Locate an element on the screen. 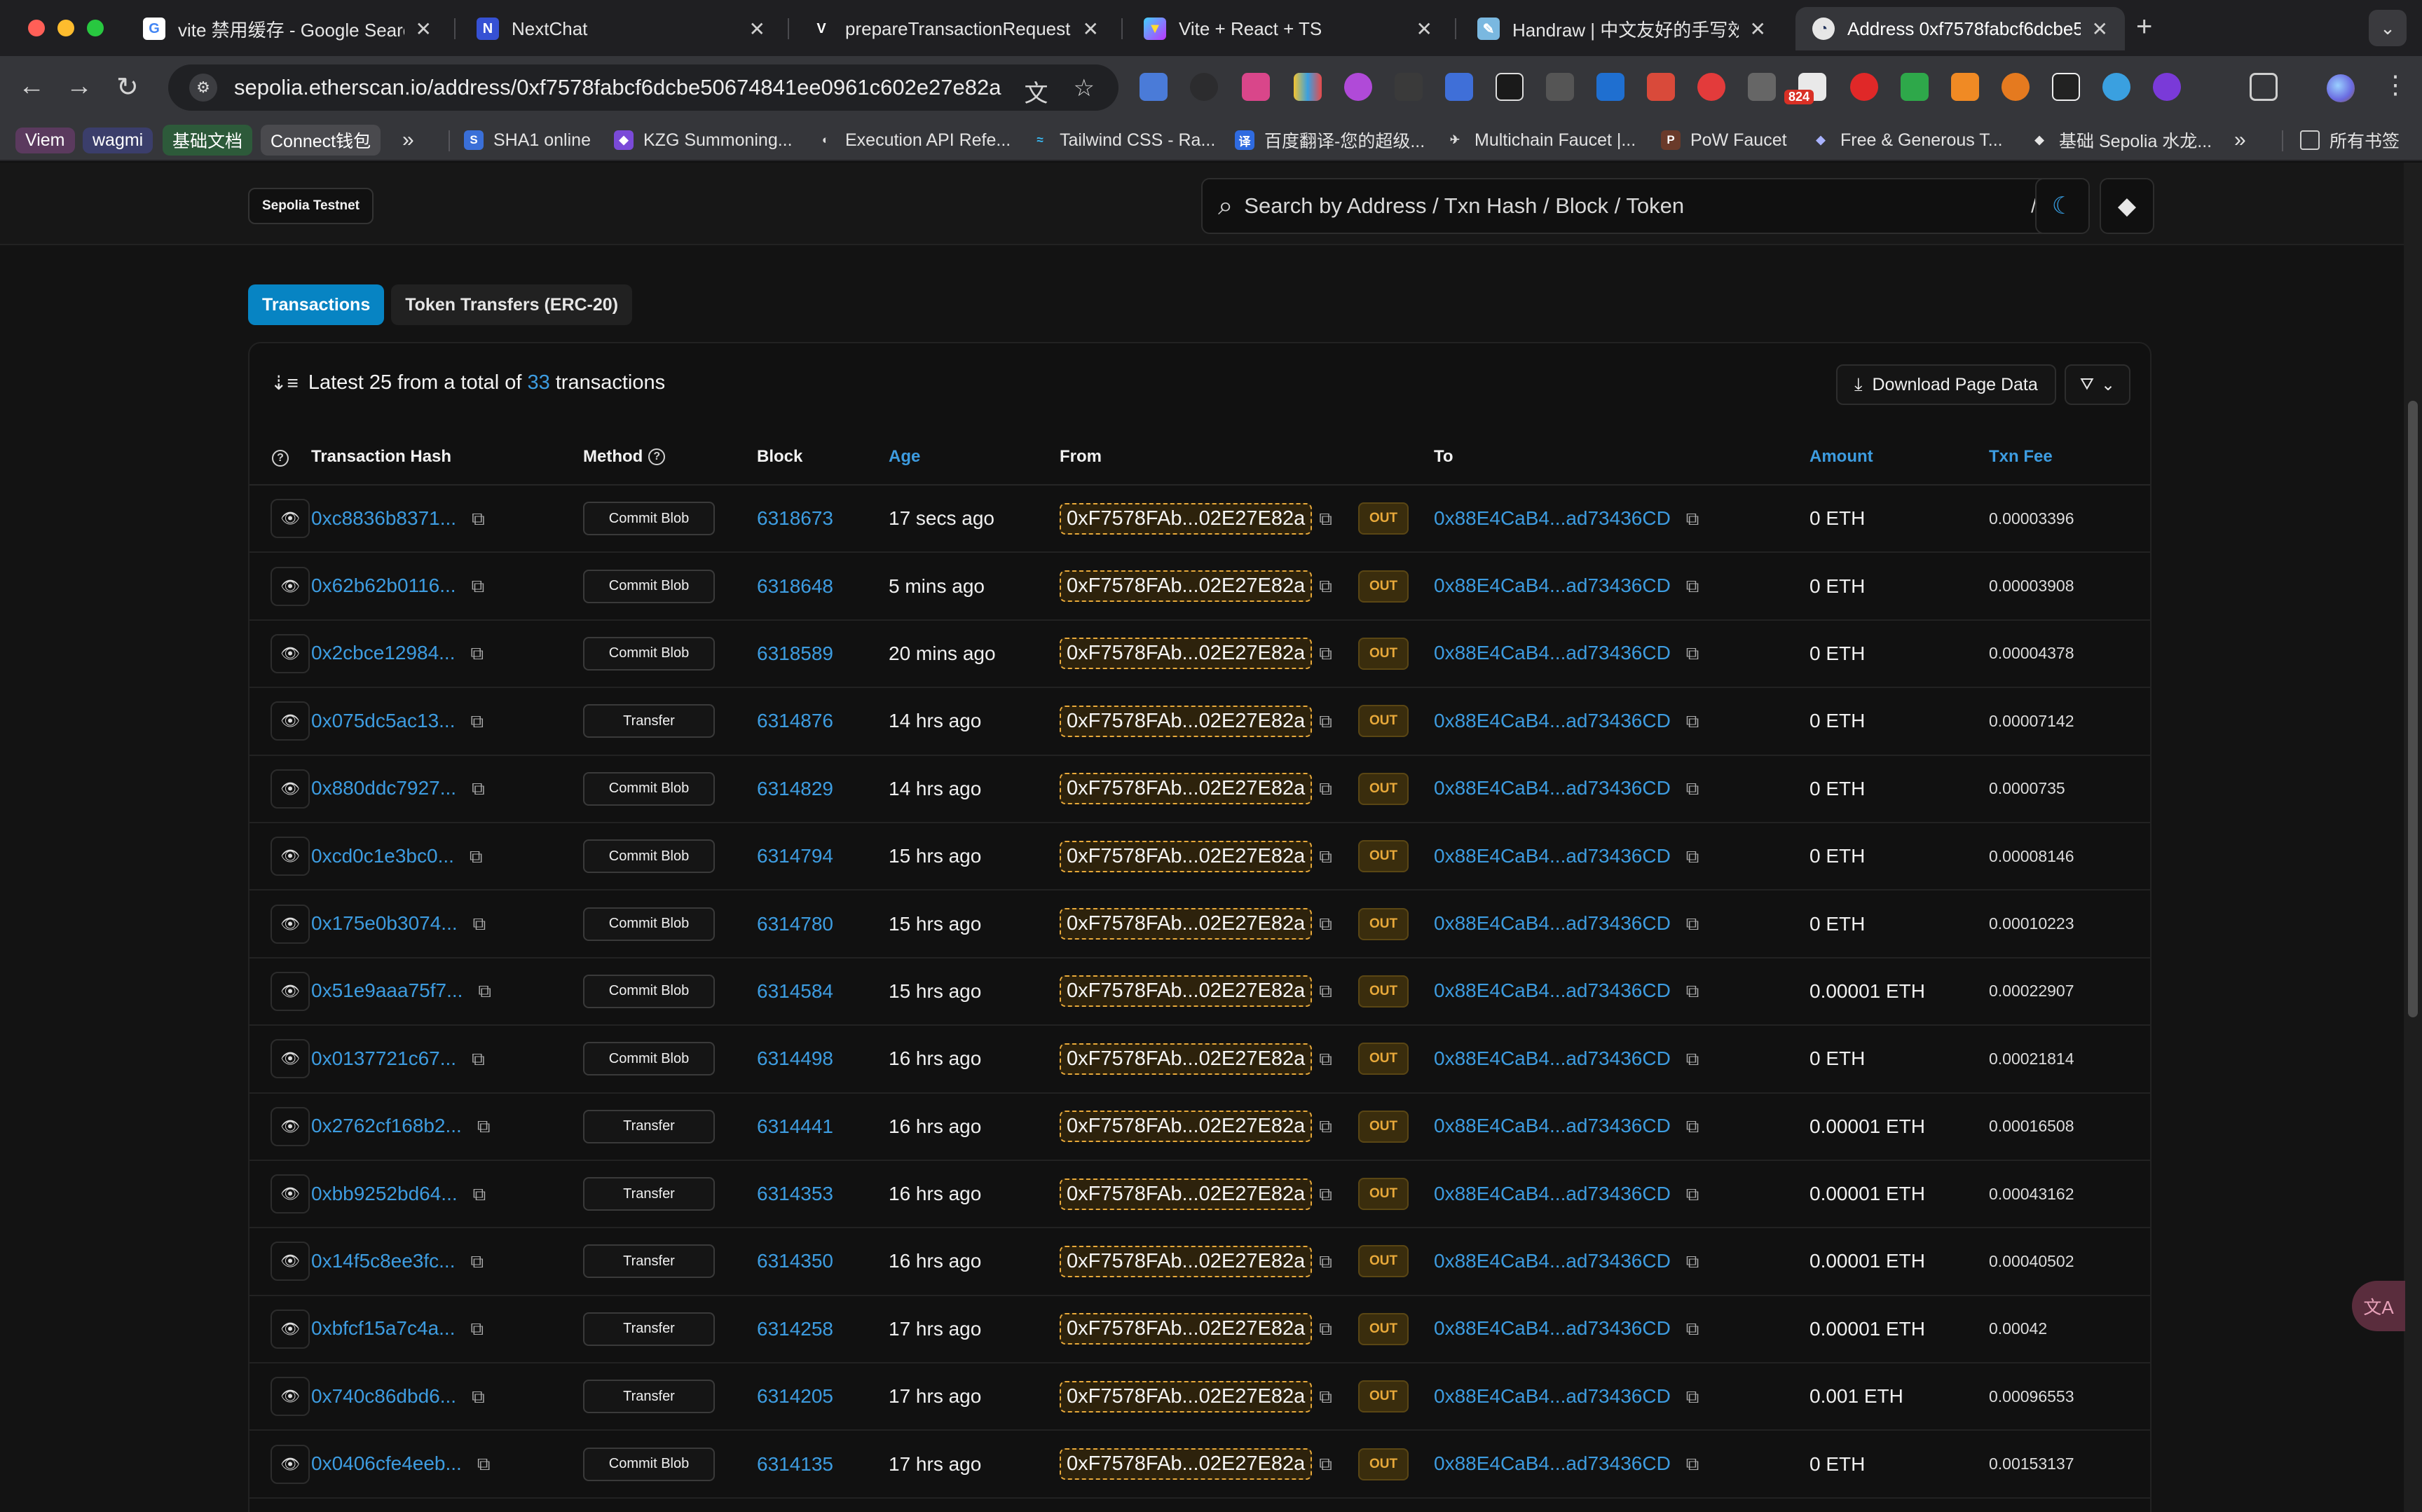 The height and width of the screenshot is (1512, 2422). help-circle-icon: ? is located at coordinates (657, 457).